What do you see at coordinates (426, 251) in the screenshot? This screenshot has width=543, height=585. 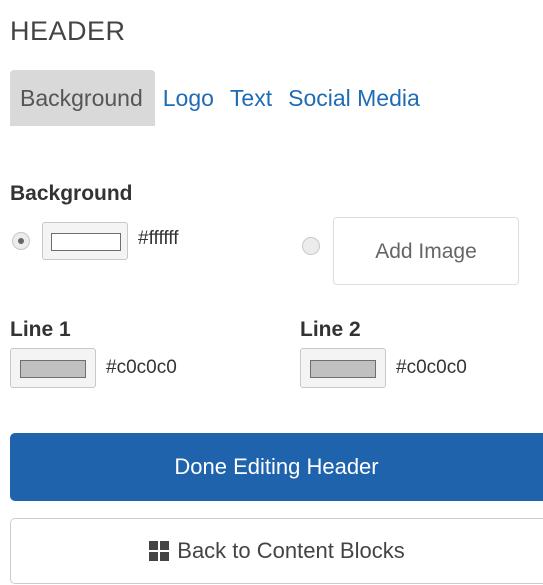 I see `add-image-button: Add Image` at bounding box center [426, 251].